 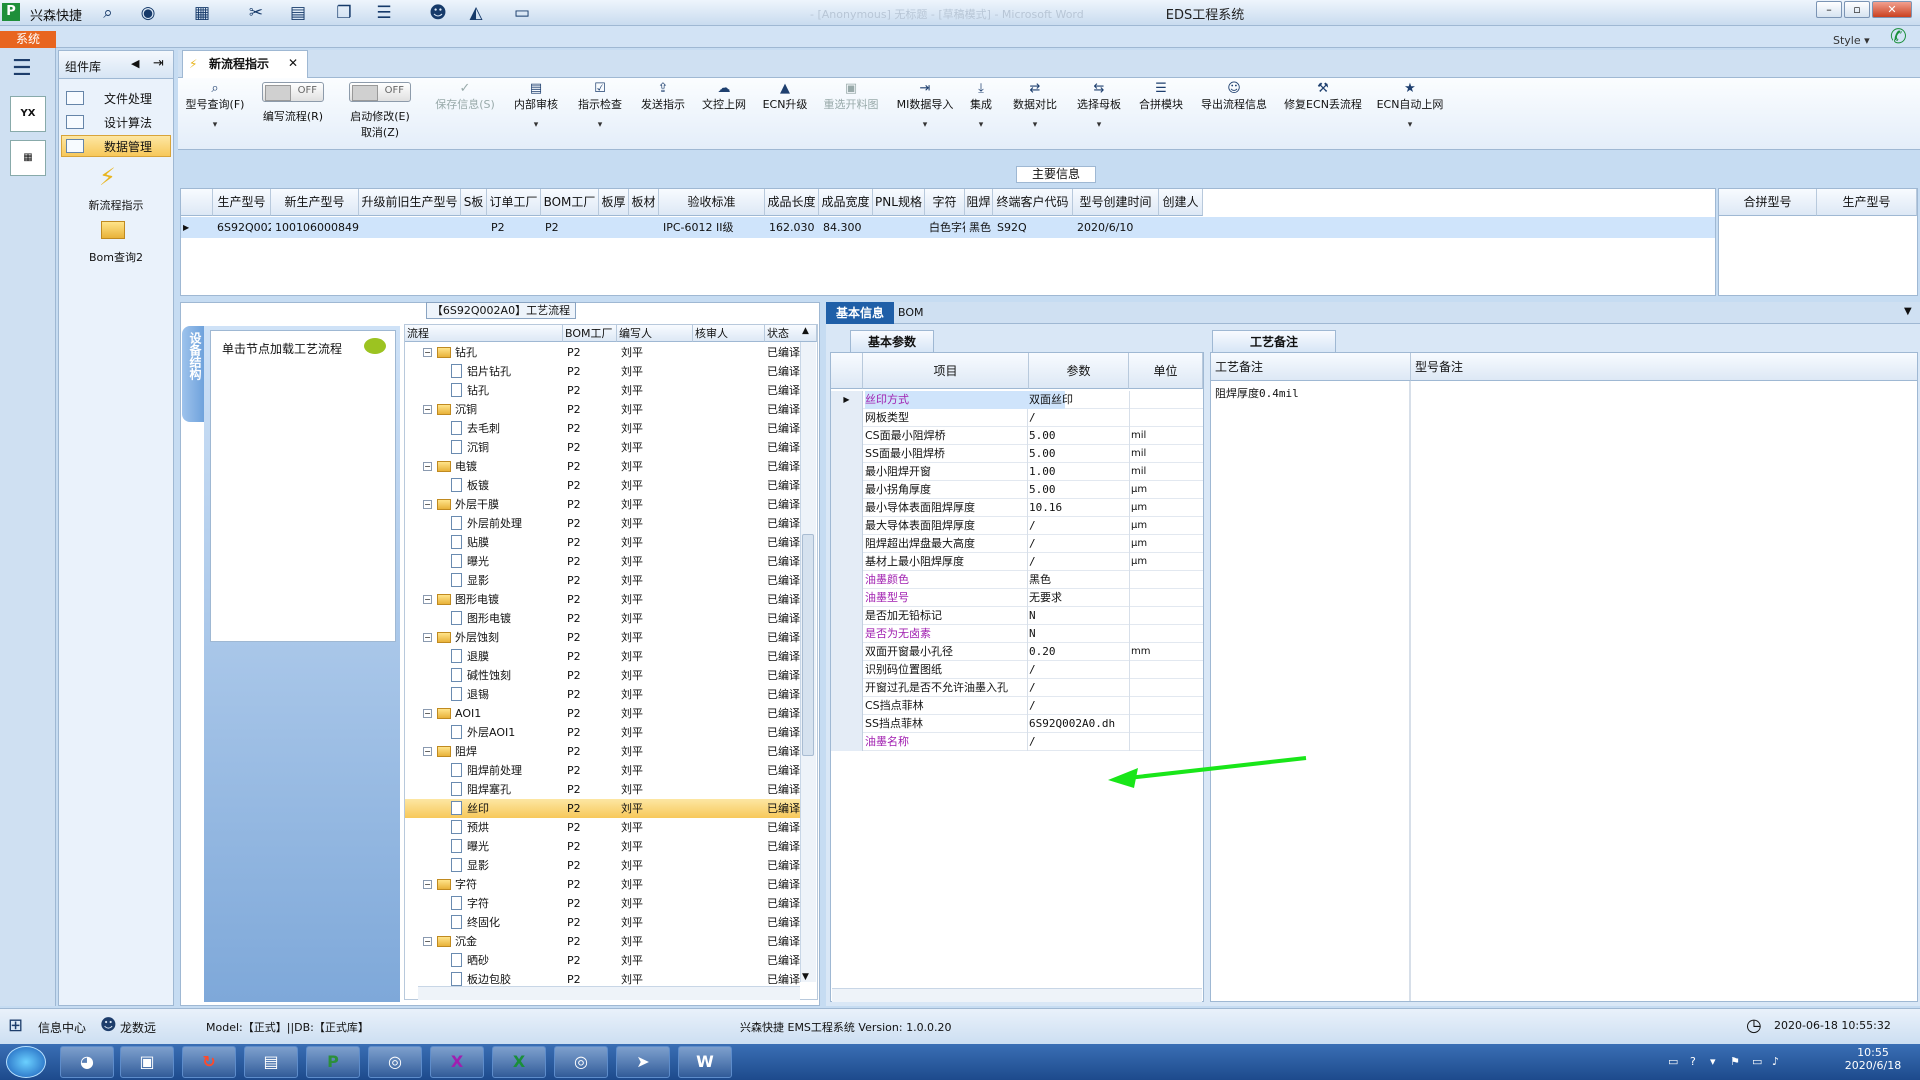 What do you see at coordinates (474, 202) in the screenshot?
I see `column-header: S板` at bounding box center [474, 202].